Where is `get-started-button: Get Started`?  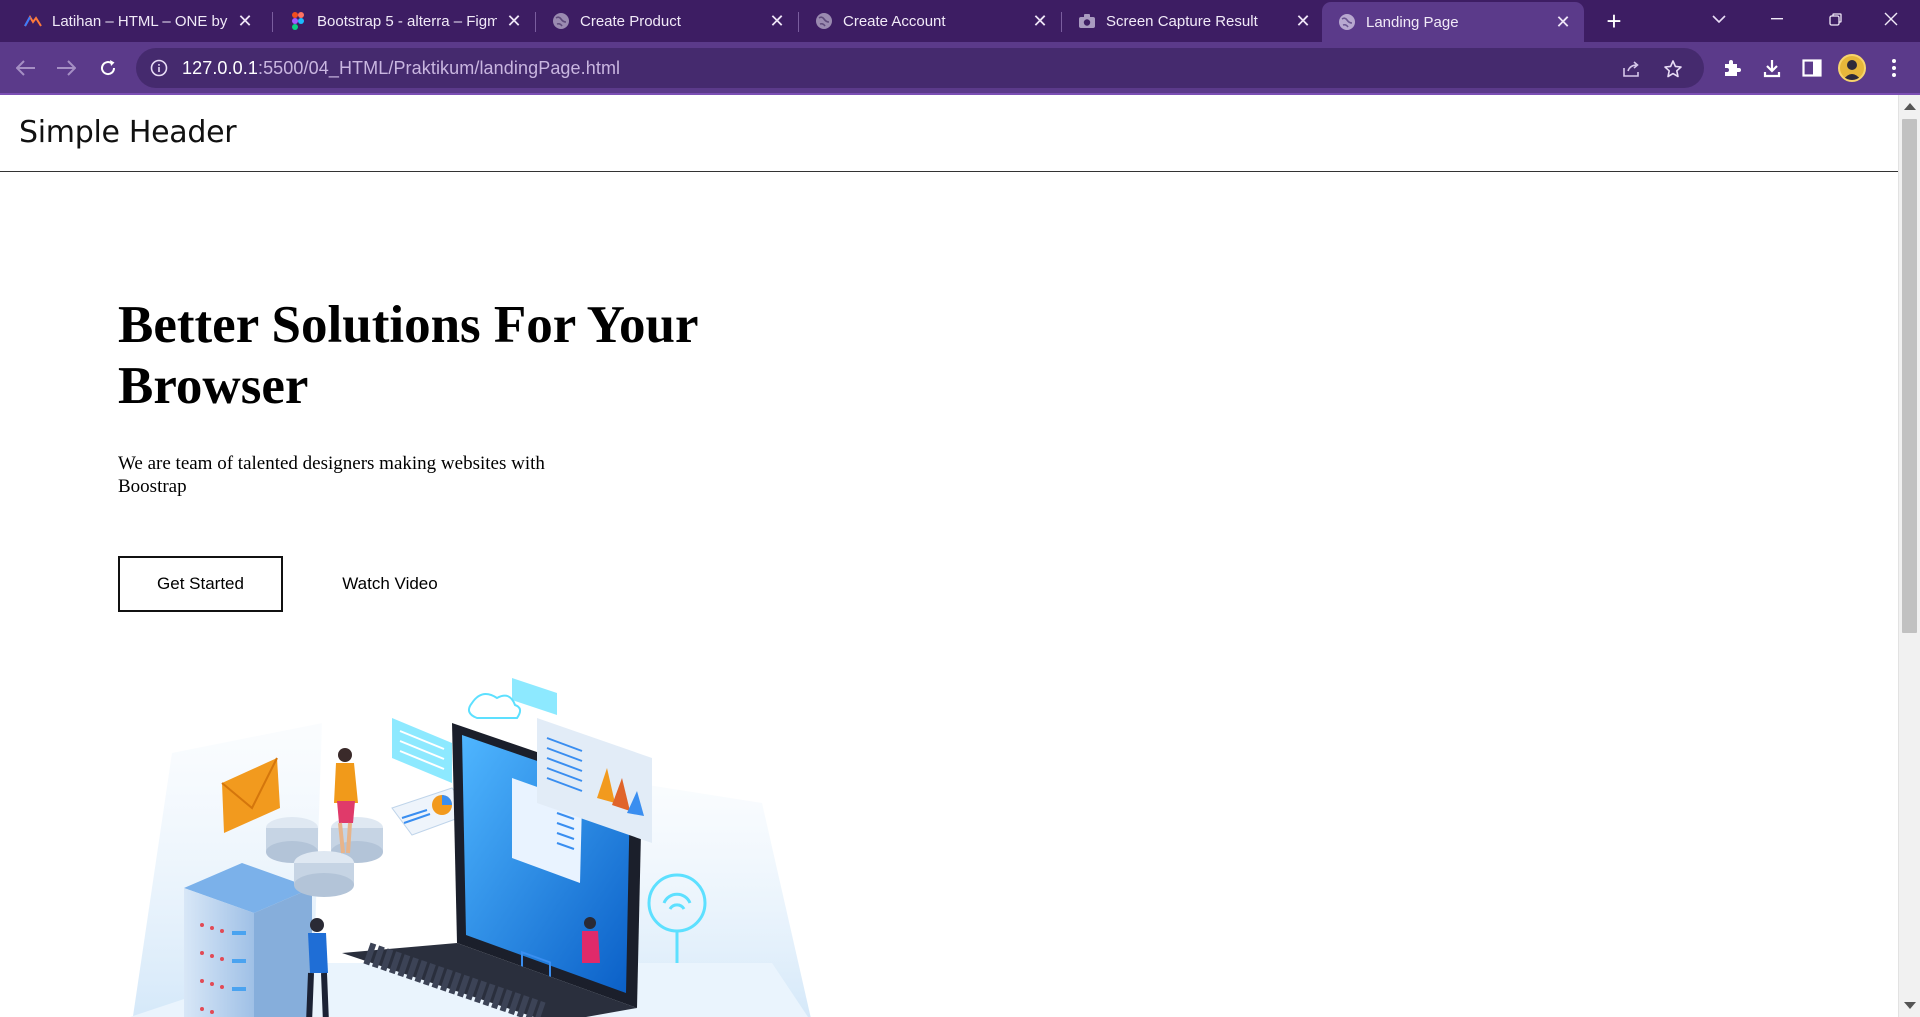
get-started-button: Get Started is located at coordinates (200, 584).